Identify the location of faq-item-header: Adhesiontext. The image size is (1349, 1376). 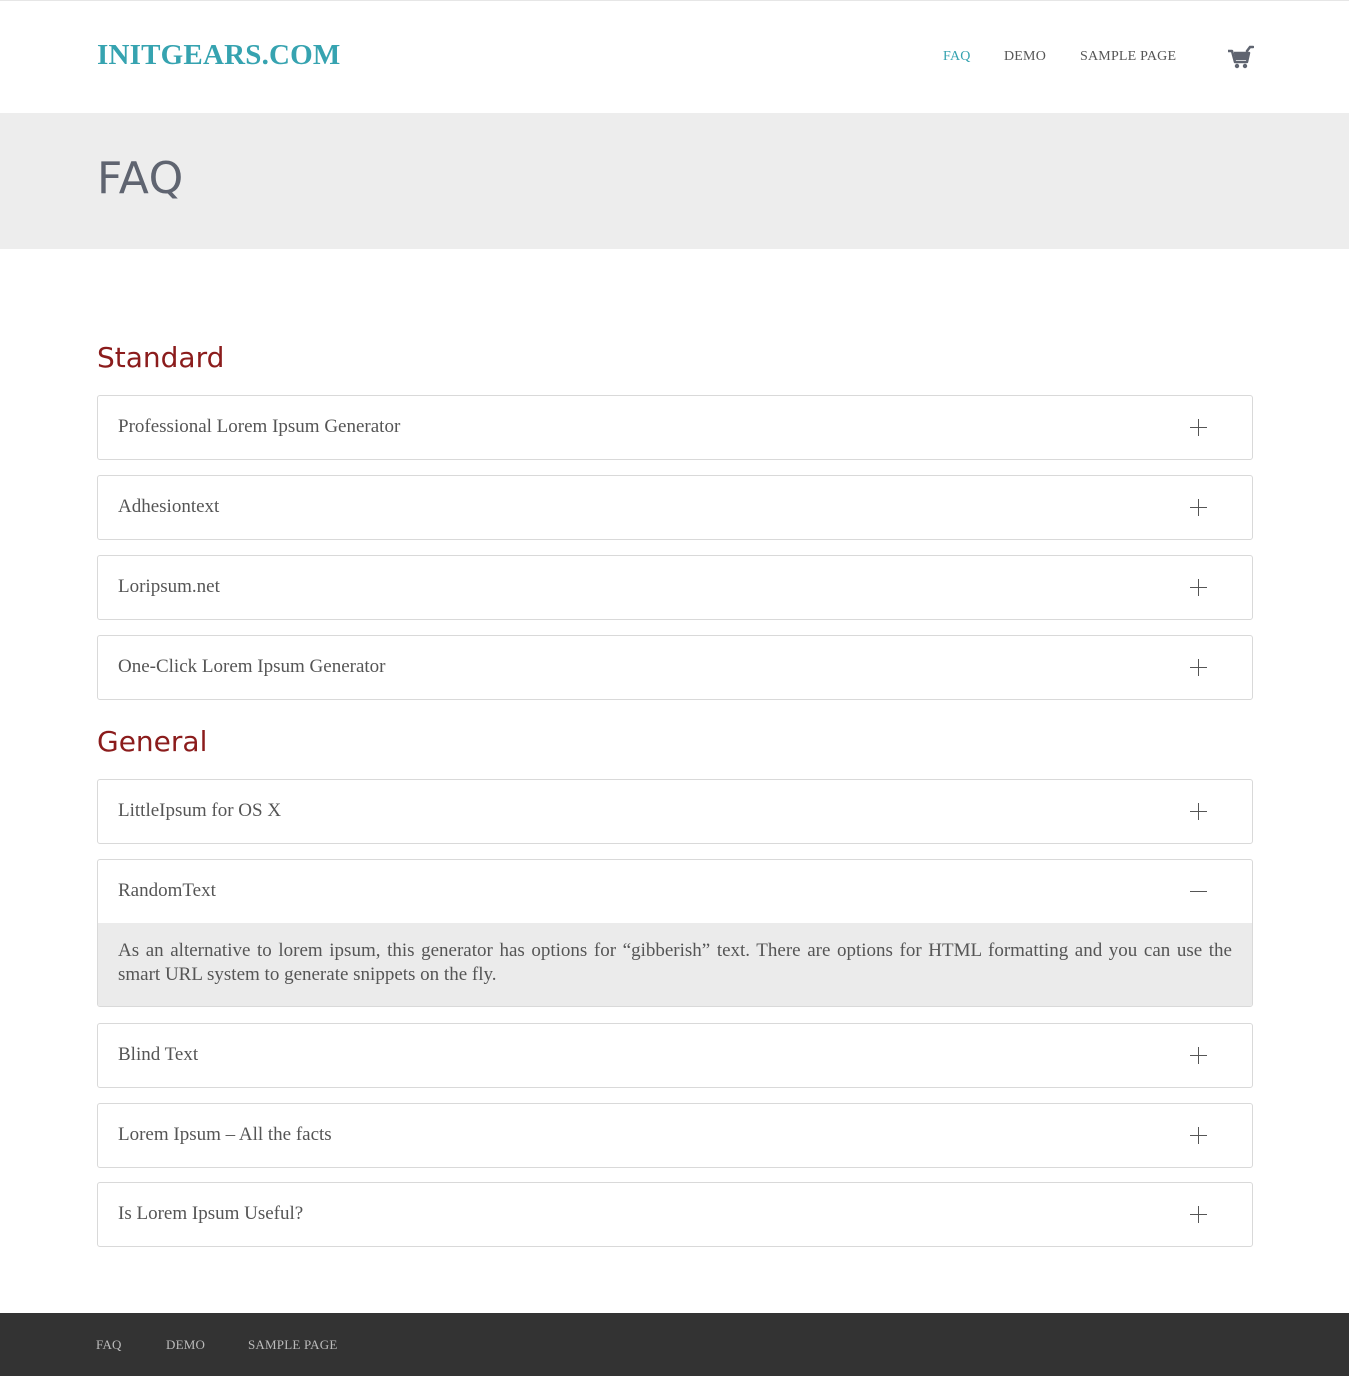
(675, 507).